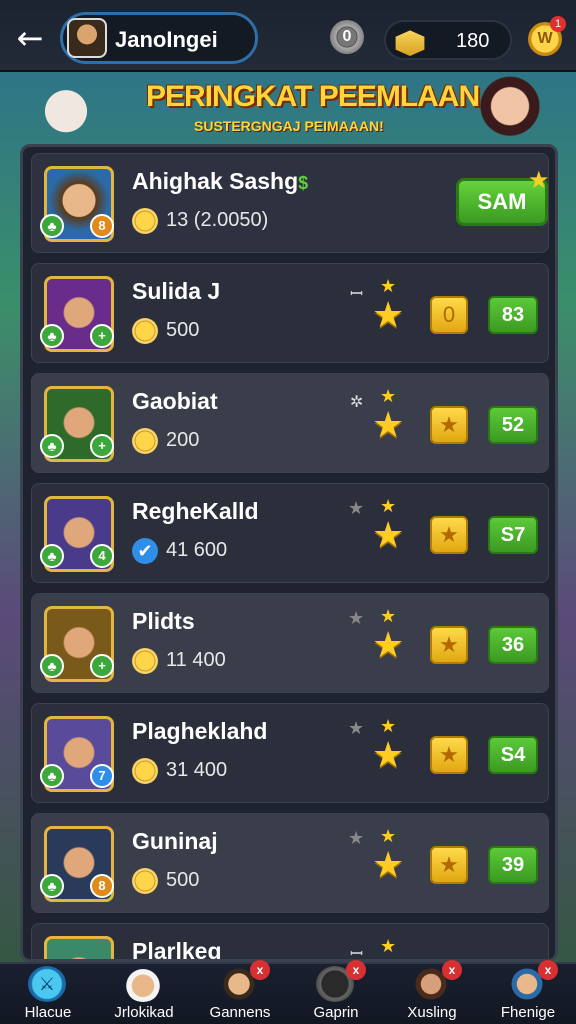 Image resolution: width=576 pixels, height=1024 pixels. I want to click on rank-score-button: 36, so click(513, 645).